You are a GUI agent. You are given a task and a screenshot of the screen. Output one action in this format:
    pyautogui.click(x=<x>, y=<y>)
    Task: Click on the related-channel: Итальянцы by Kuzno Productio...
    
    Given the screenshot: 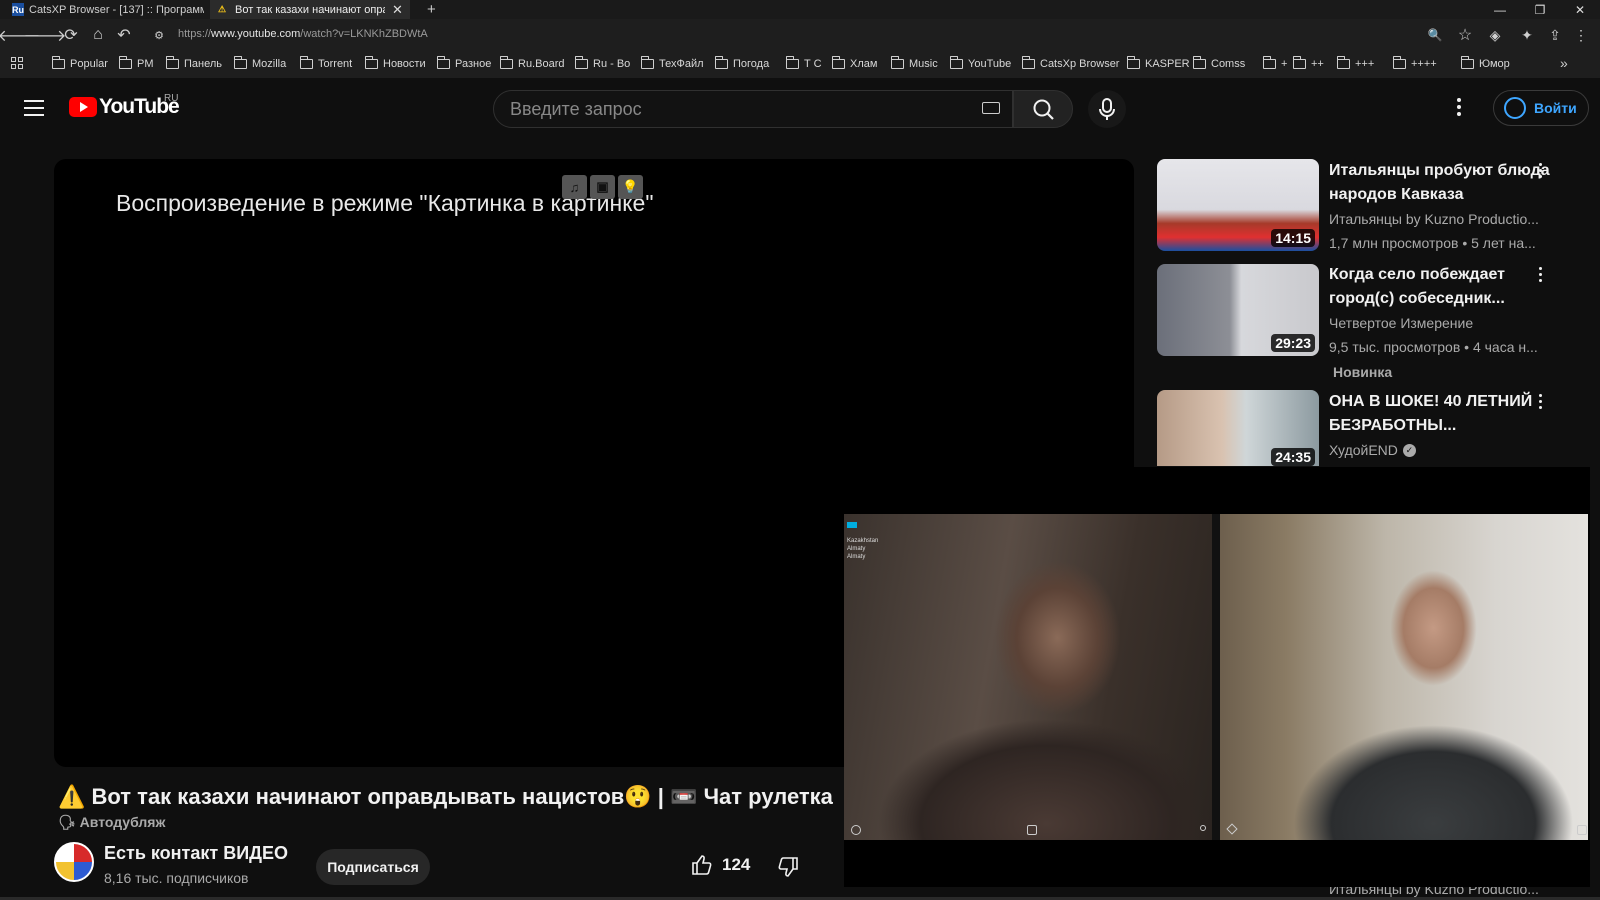 What is the action you would take?
    pyautogui.click(x=1440, y=219)
    